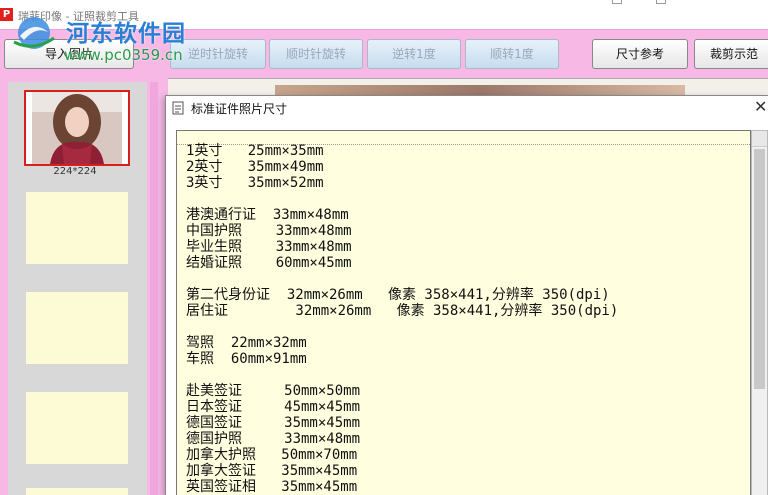  I want to click on size-entry: 3英寸 35mm×52mm, so click(255, 183).